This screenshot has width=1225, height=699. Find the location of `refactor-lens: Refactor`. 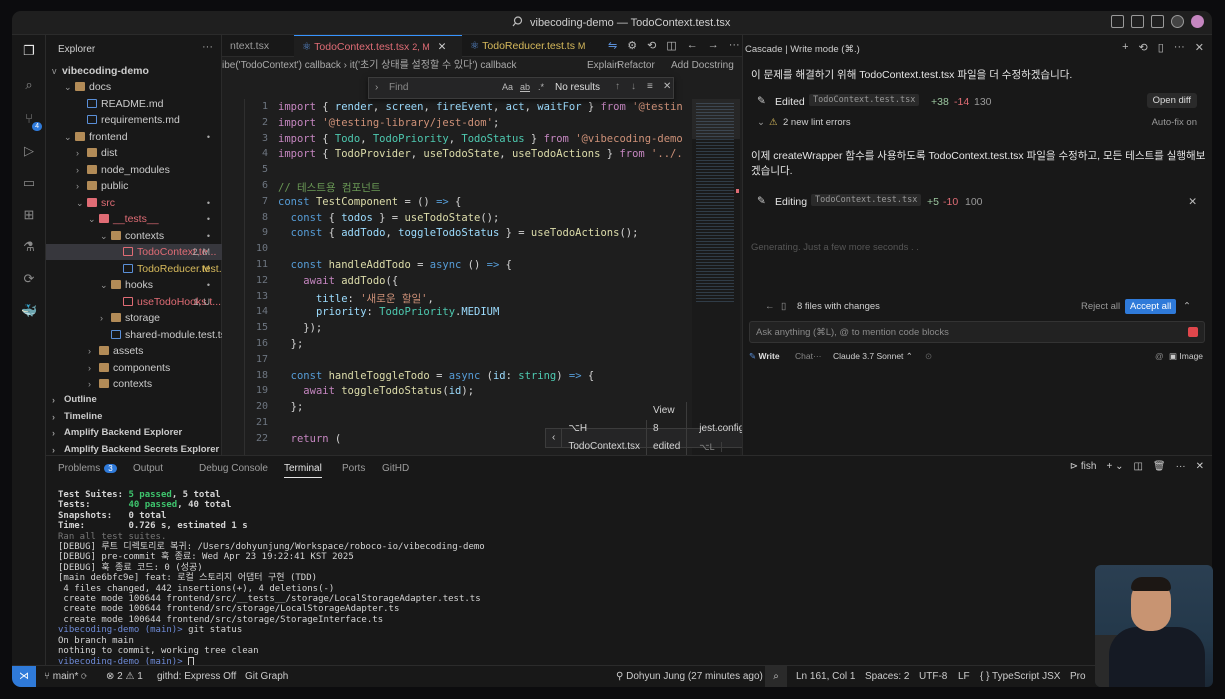

refactor-lens: Refactor is located at coordinates (636, 66).